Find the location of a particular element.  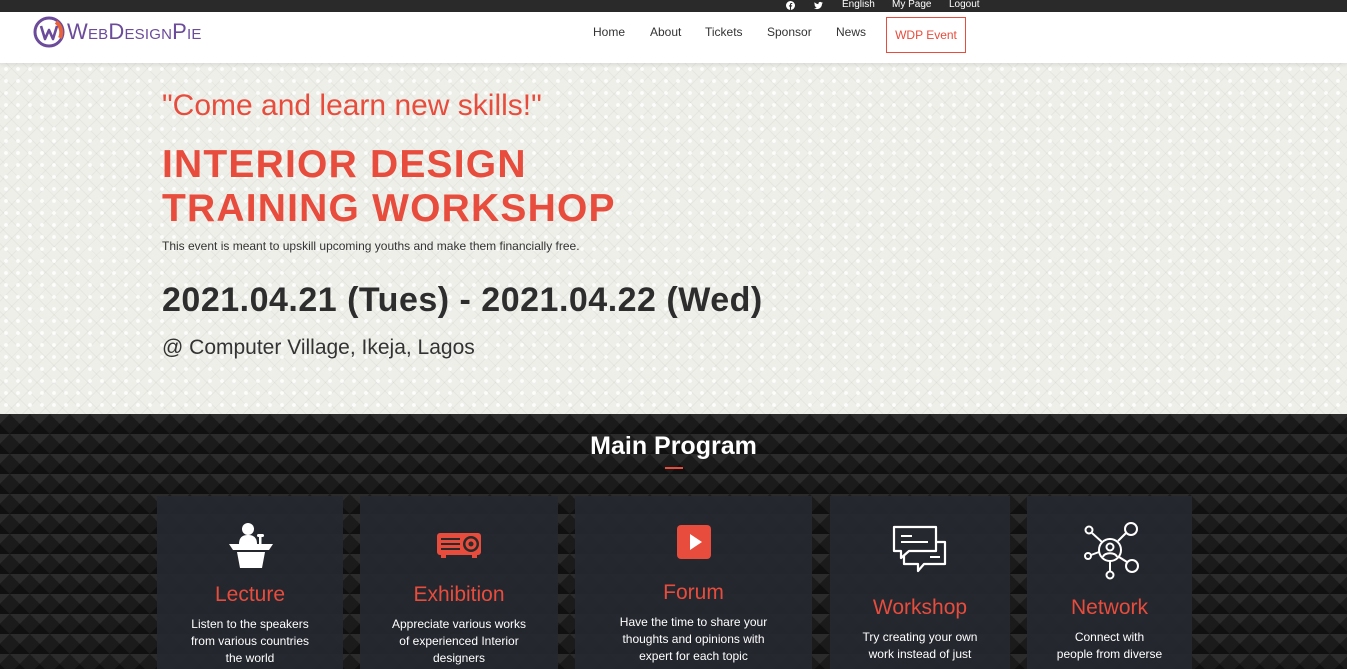

hero-title: INTERIOR DESIGN TRAINING WORKSHOP is located at coordinates (389, 187).